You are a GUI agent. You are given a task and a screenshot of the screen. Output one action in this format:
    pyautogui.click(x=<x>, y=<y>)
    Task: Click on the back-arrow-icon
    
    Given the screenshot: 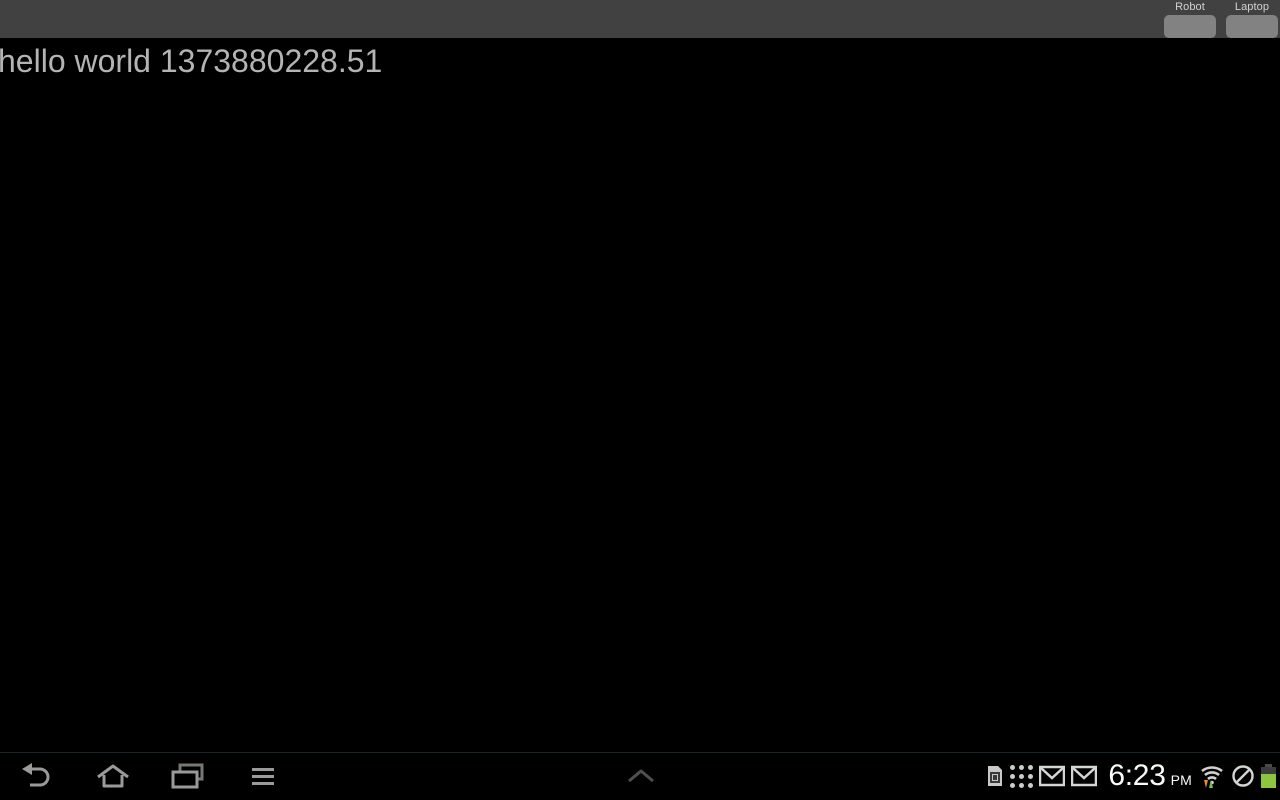 What is the action you would take?
    pyautogui.click(x=35, y=775)
    